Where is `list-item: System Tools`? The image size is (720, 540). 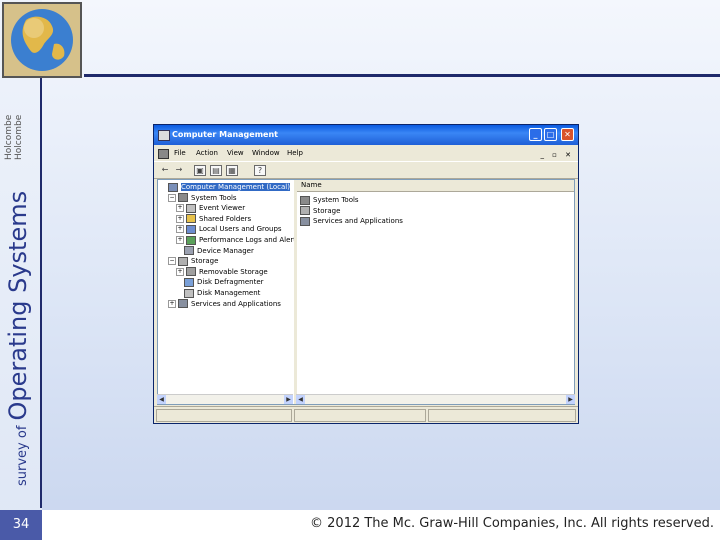 list-item: System Tools is located at coordinates (329, 200).